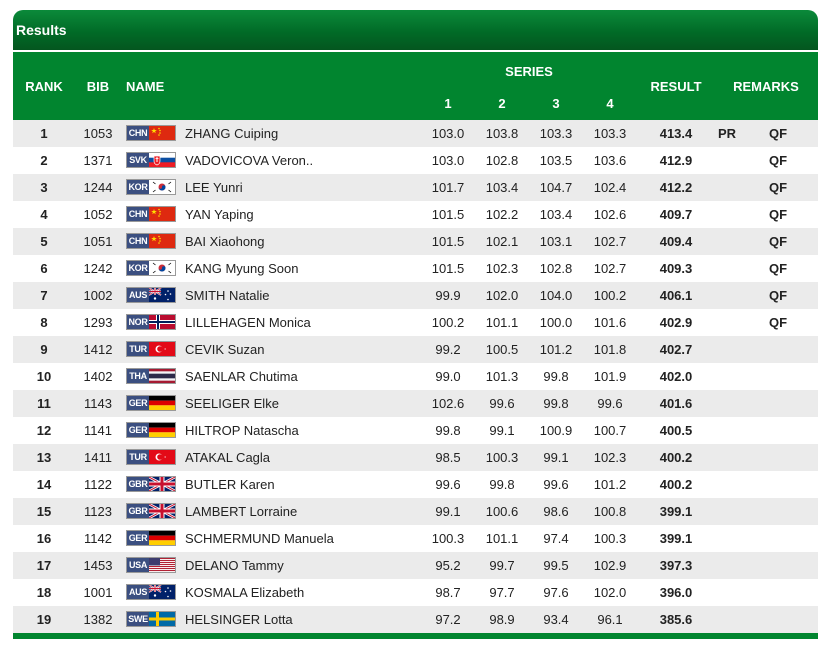  Describe the element at coordinates (448, 538) in the screenshot. I see `series-1-cell: 100.3` at that location.